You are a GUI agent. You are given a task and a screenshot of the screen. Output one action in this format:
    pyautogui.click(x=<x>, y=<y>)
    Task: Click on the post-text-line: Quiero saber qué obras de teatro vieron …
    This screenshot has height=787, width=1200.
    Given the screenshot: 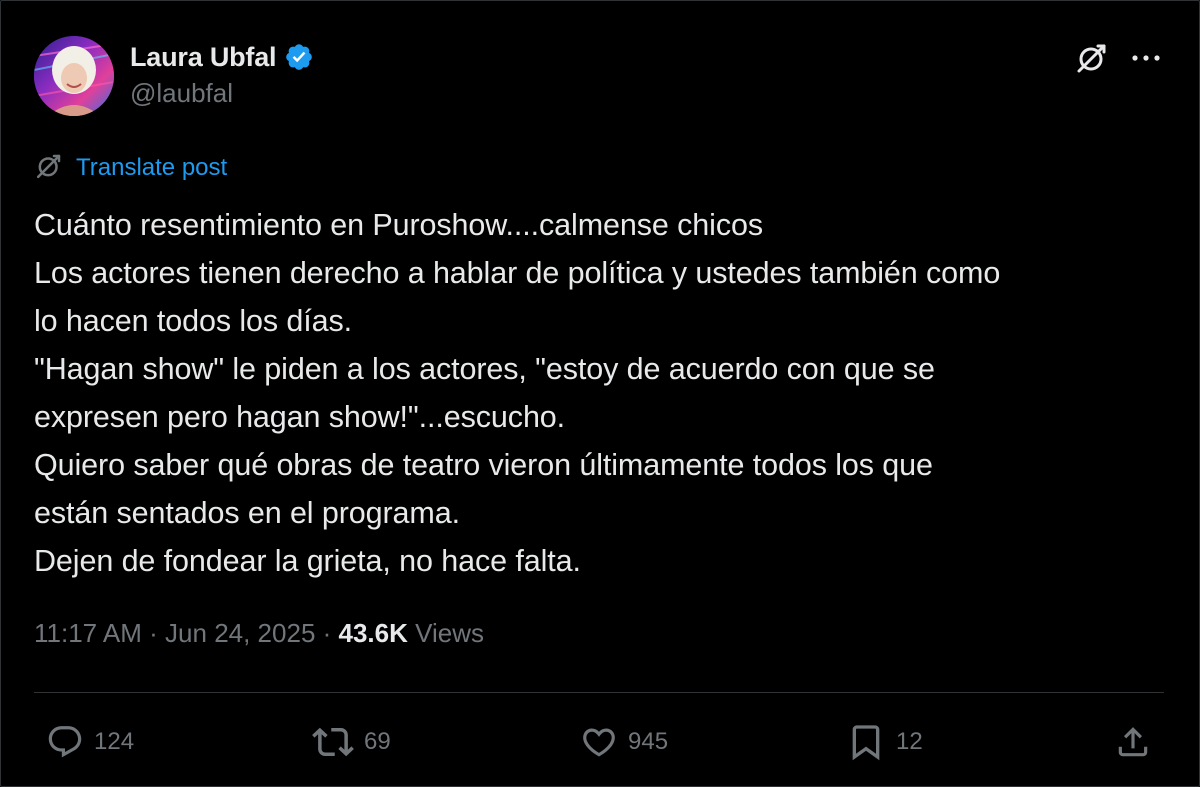 What is the action you would take?
    pyautogui.click(x=483, y=465)
    